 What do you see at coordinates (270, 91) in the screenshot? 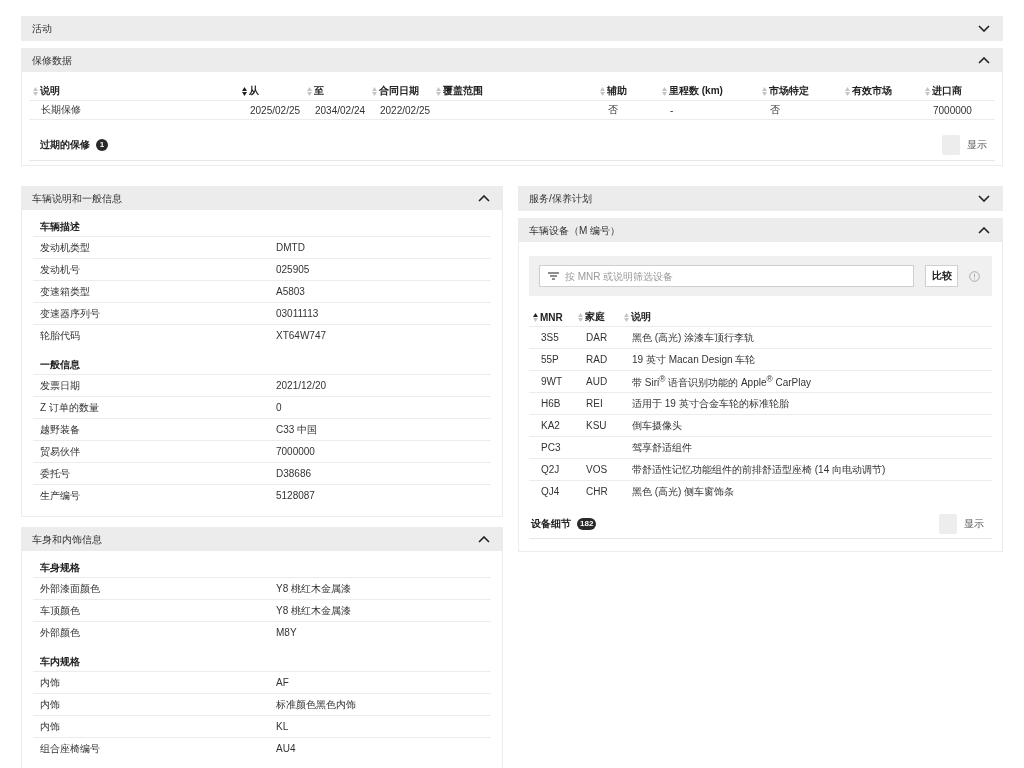
I see `column-header: 从` at bounding box center [270, 91].